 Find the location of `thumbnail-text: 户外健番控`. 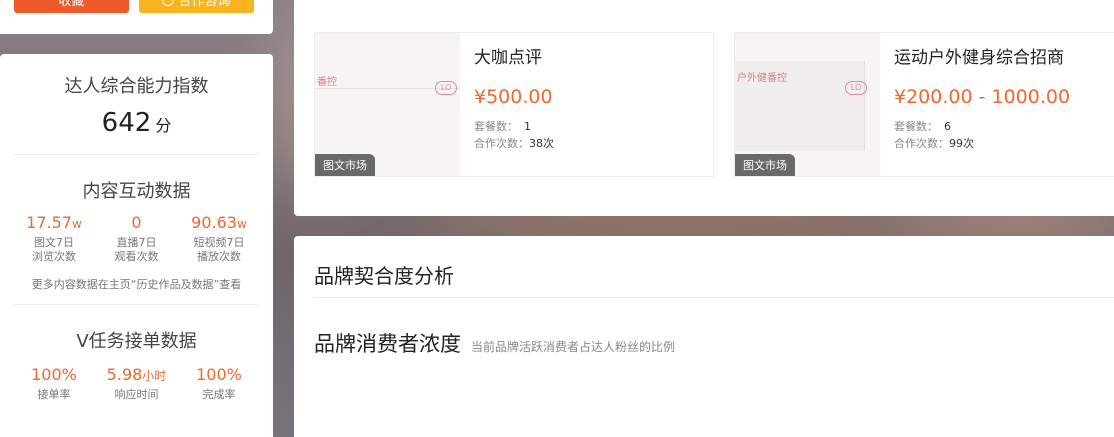

thumbnail-text: 户外健番控 is located at coordinates (762, 78).